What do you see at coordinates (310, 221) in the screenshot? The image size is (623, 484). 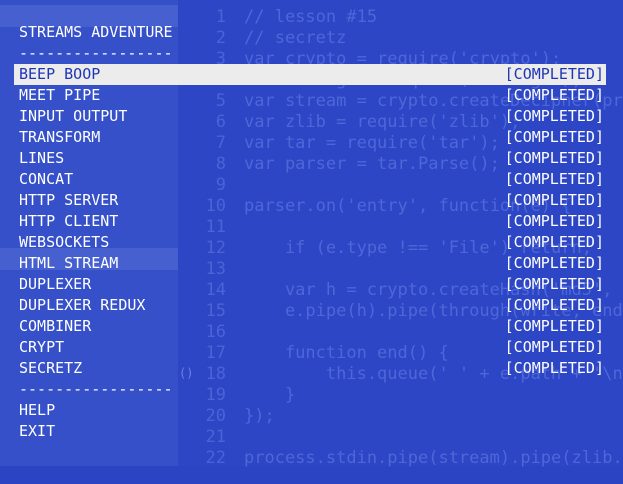 I see `menu-item-http-client: HTTP CLIENT [COMPLETED]` at bounding box center [310, 221].